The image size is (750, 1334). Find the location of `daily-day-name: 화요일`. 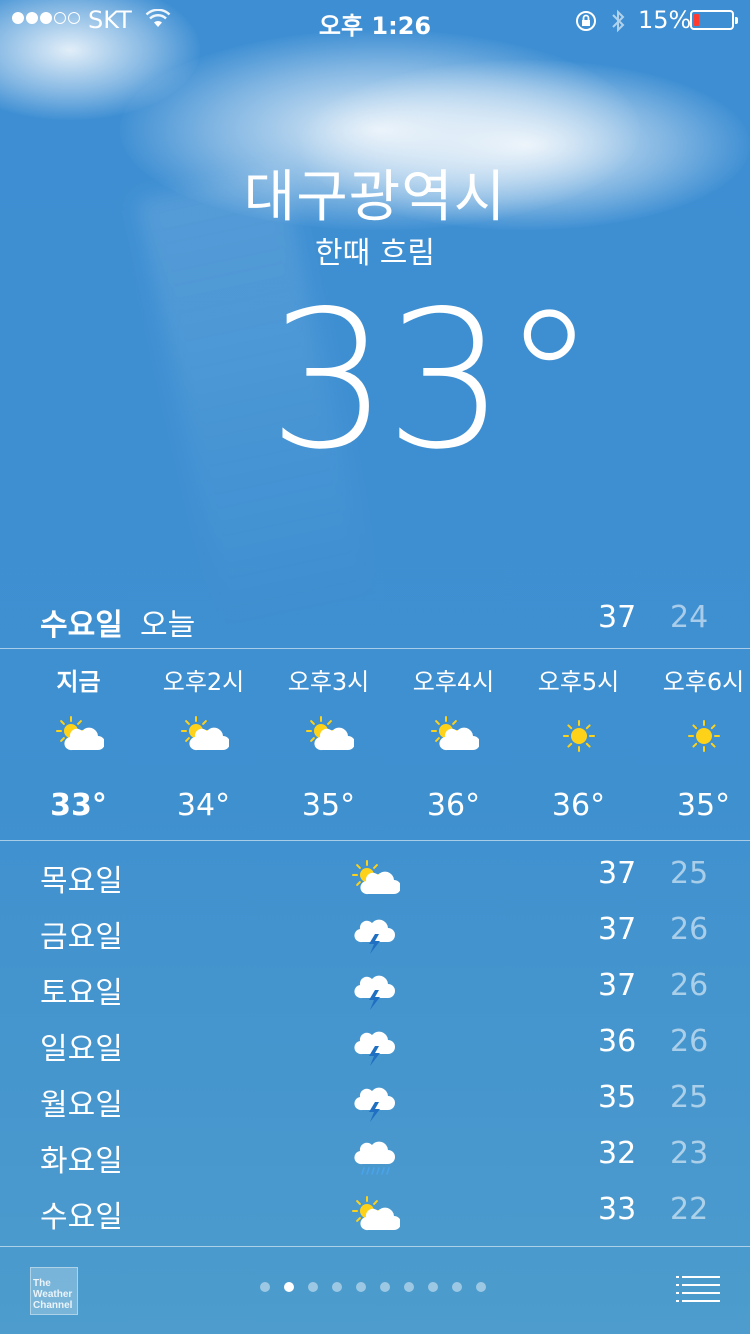

daily-day-name: 화요일 is located at coordinates (81, 1161).